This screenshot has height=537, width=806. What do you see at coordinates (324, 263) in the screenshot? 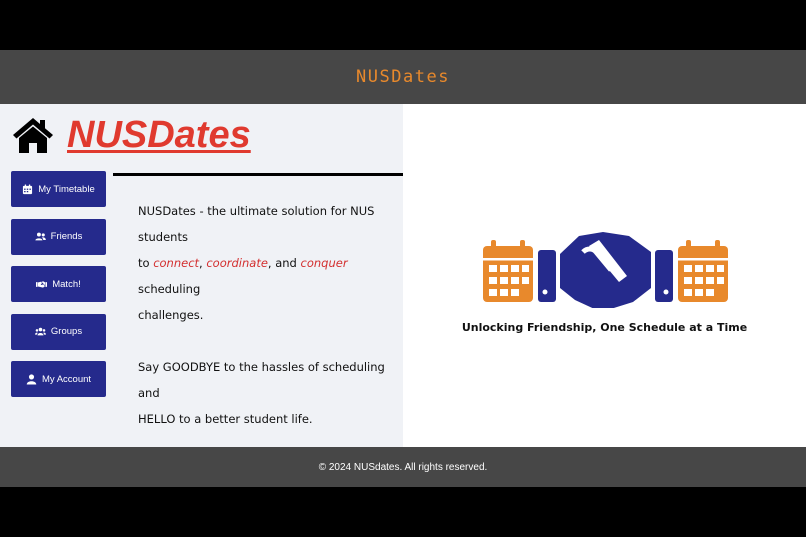
I see `highlight-conquer: conquer` at bounding box center [324, 263].